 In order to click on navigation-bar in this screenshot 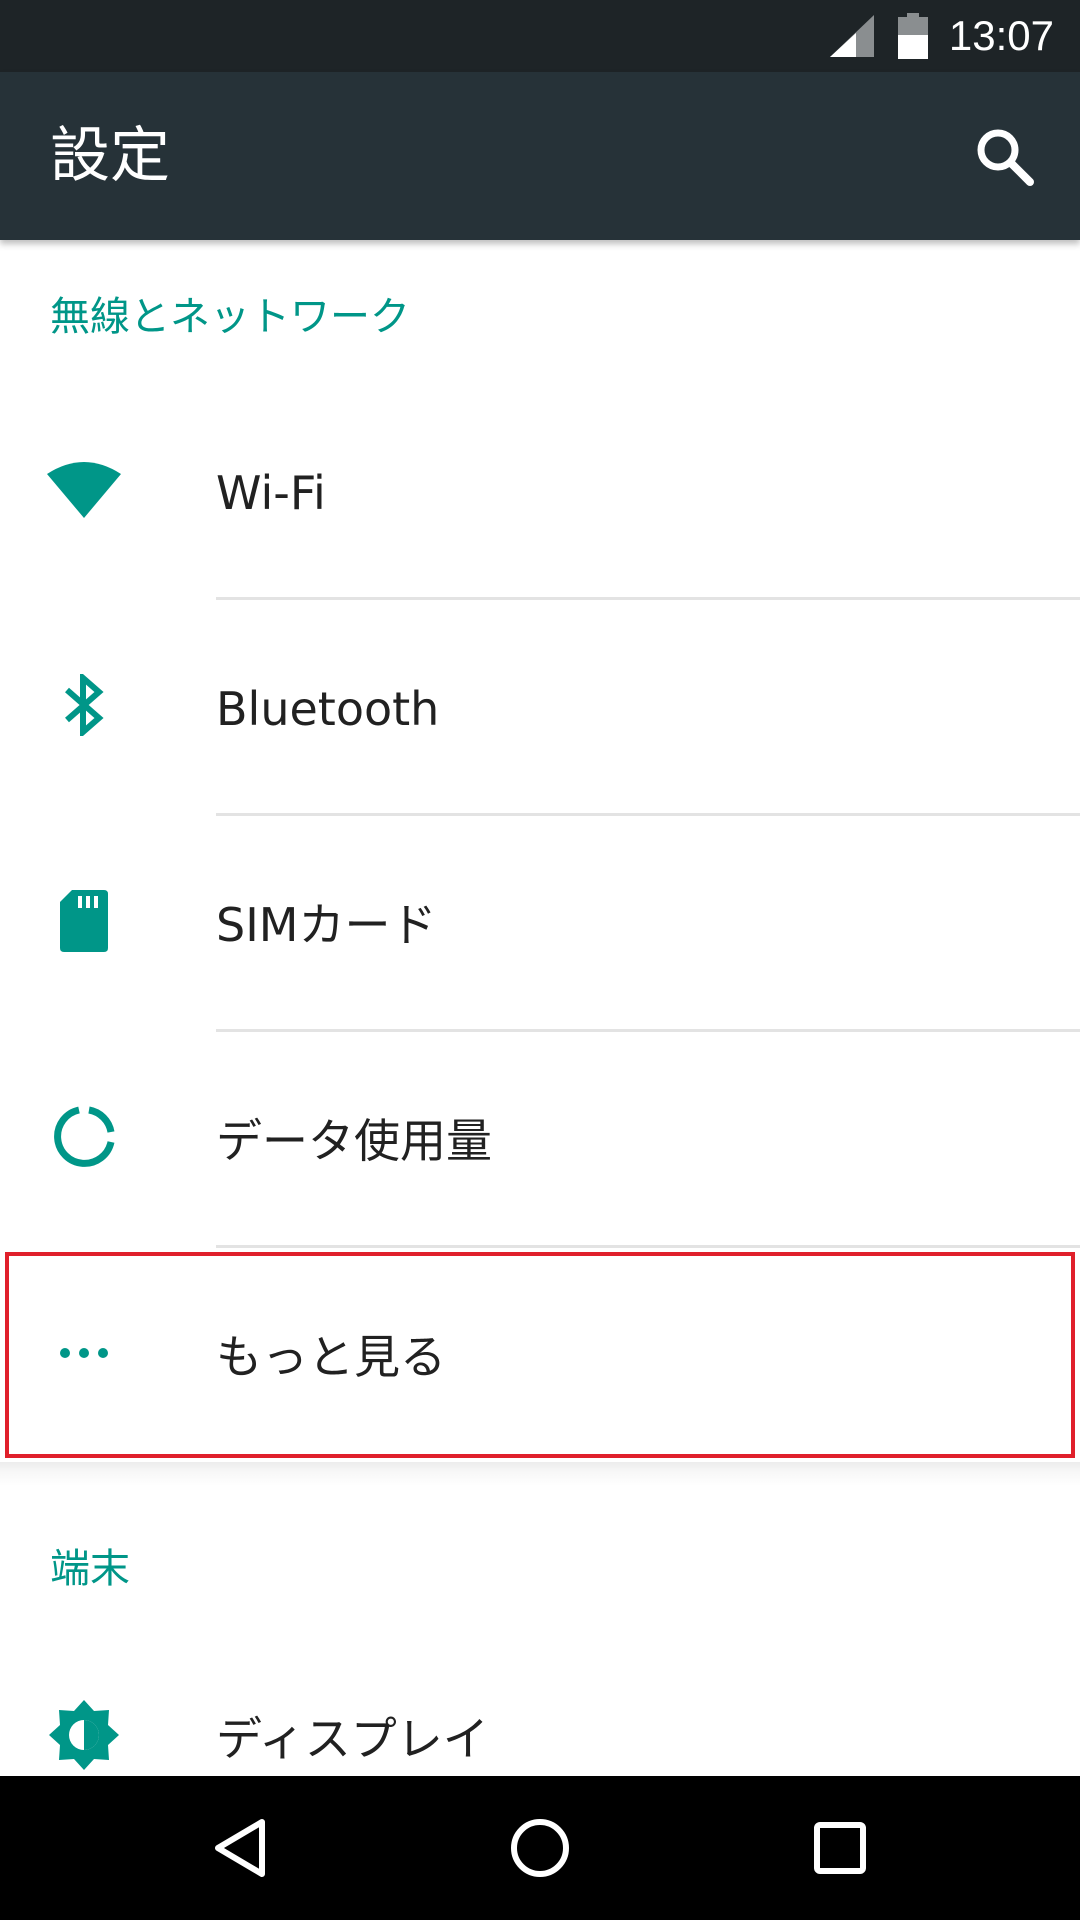, I will do `click(540, 1848)`.